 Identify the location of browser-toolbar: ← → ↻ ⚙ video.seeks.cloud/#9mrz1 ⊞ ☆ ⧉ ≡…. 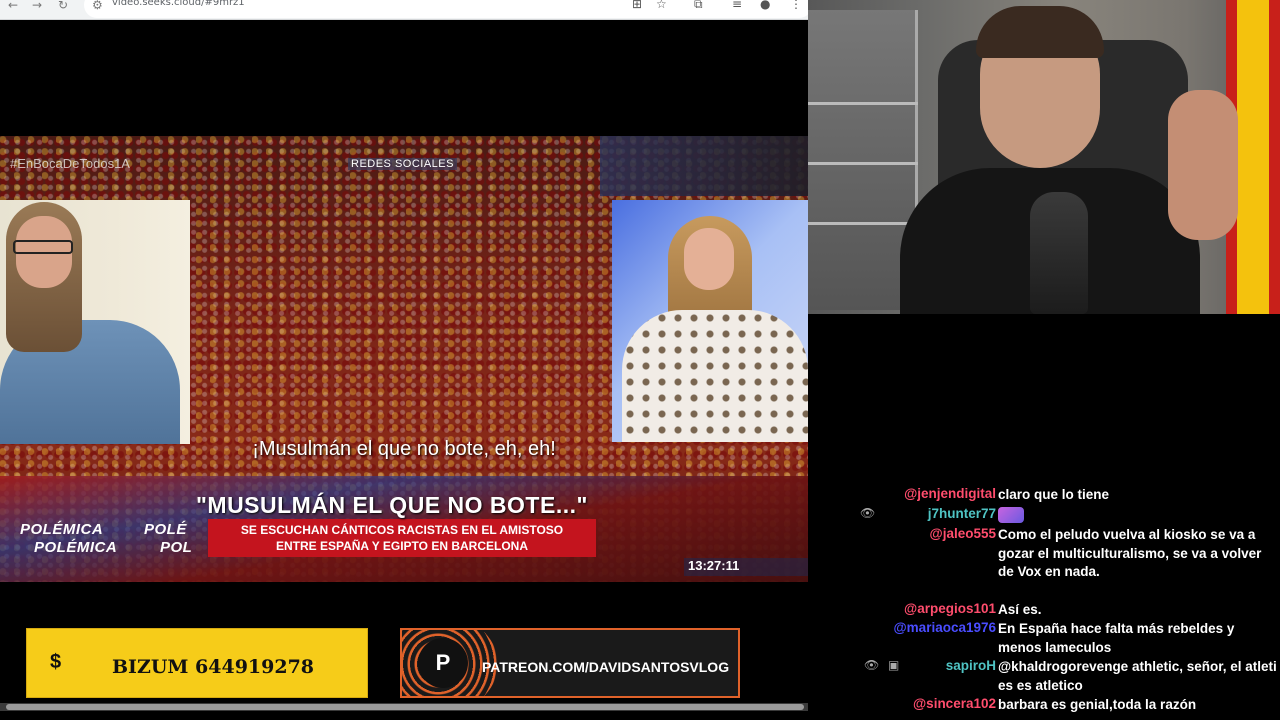
(406, 10).